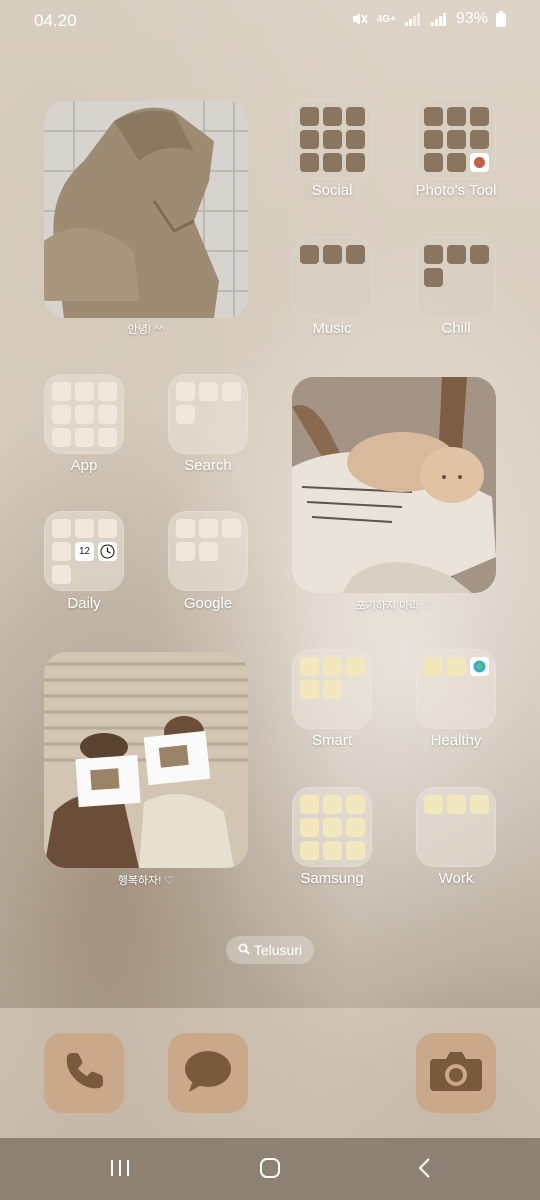 This screenshot has height=1200, width=540. What do you see at coordinates (332, 190) in the screenshot?
I see `folder-label-social: Social` at bounding box center [332, 190].